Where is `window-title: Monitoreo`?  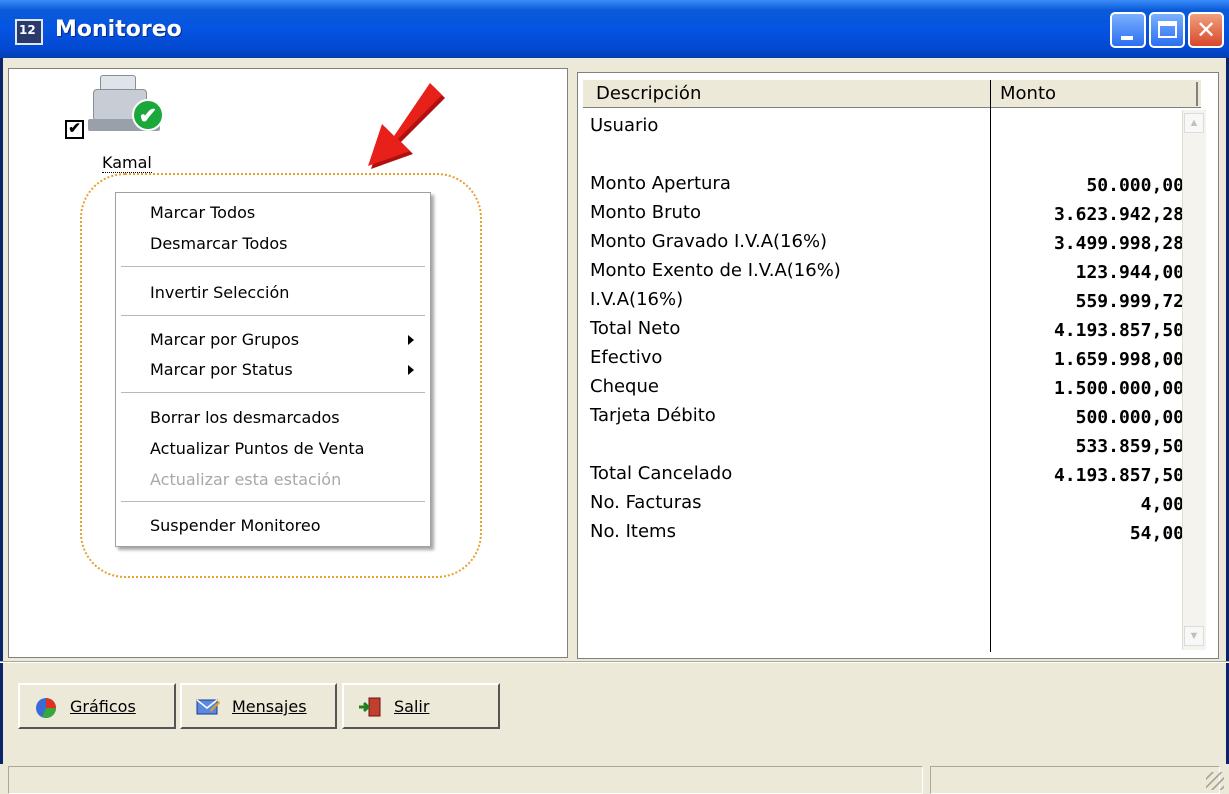
window-title: Monitoreo is located at coordinates (118, 29).